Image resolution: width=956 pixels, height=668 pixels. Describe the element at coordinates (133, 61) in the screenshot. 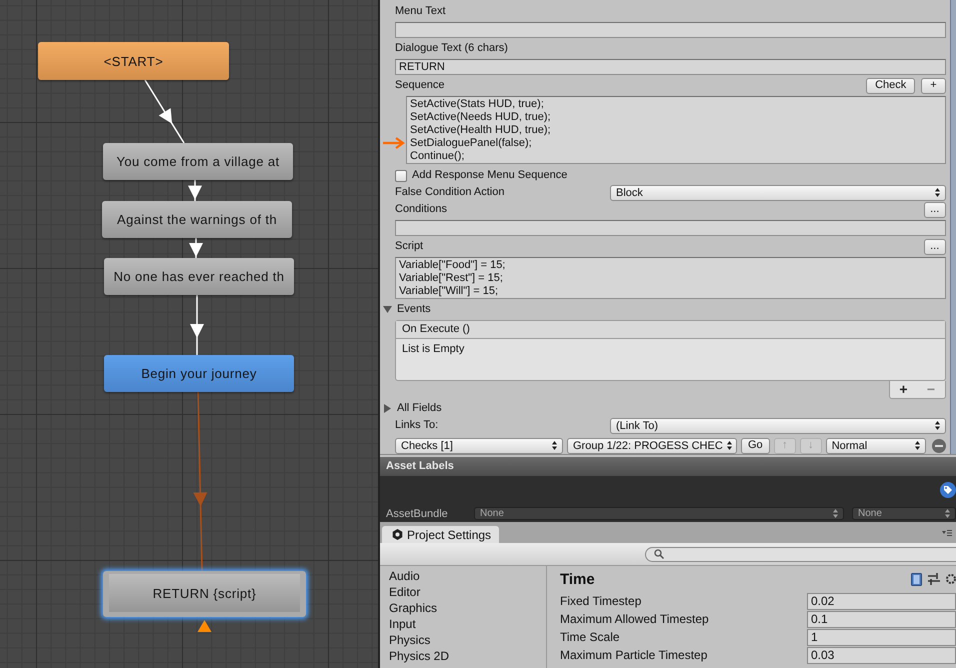

I see `dialogue-node: <START>` at that location.